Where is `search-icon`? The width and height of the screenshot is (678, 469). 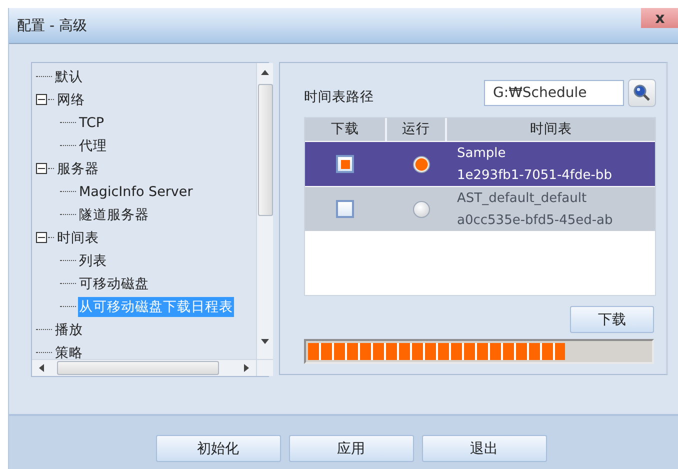 search-icon is located at coordinates (642, 93).